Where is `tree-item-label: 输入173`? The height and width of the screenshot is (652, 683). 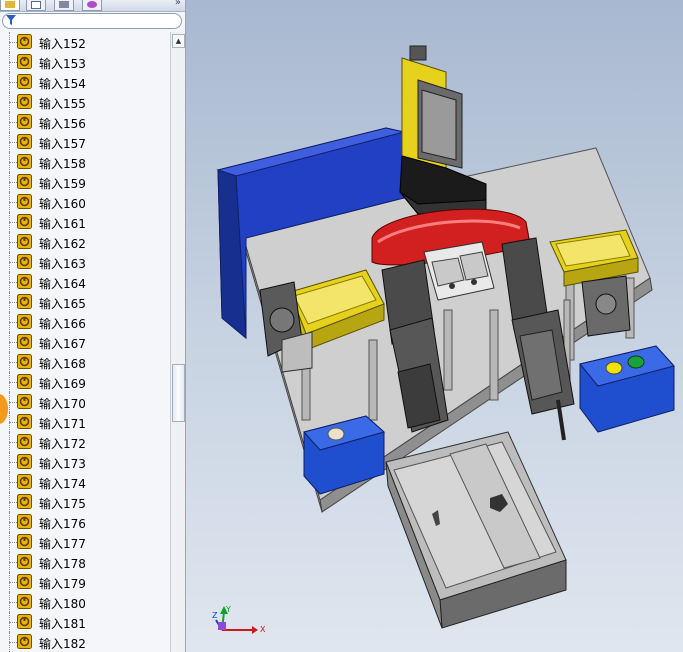 tree-item-label: 输入173 is located at coordinates (62, 464).